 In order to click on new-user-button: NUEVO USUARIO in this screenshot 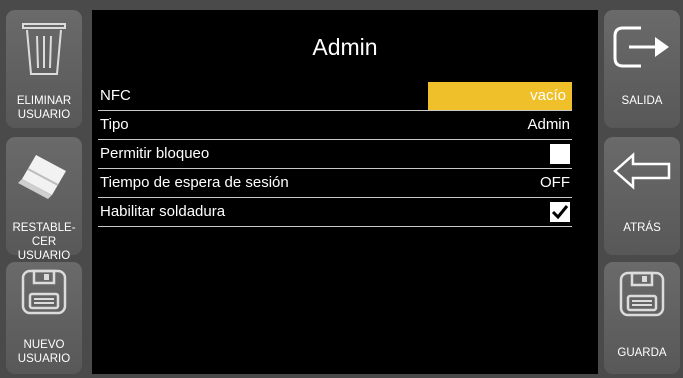, I will do `click(44, 318)`.